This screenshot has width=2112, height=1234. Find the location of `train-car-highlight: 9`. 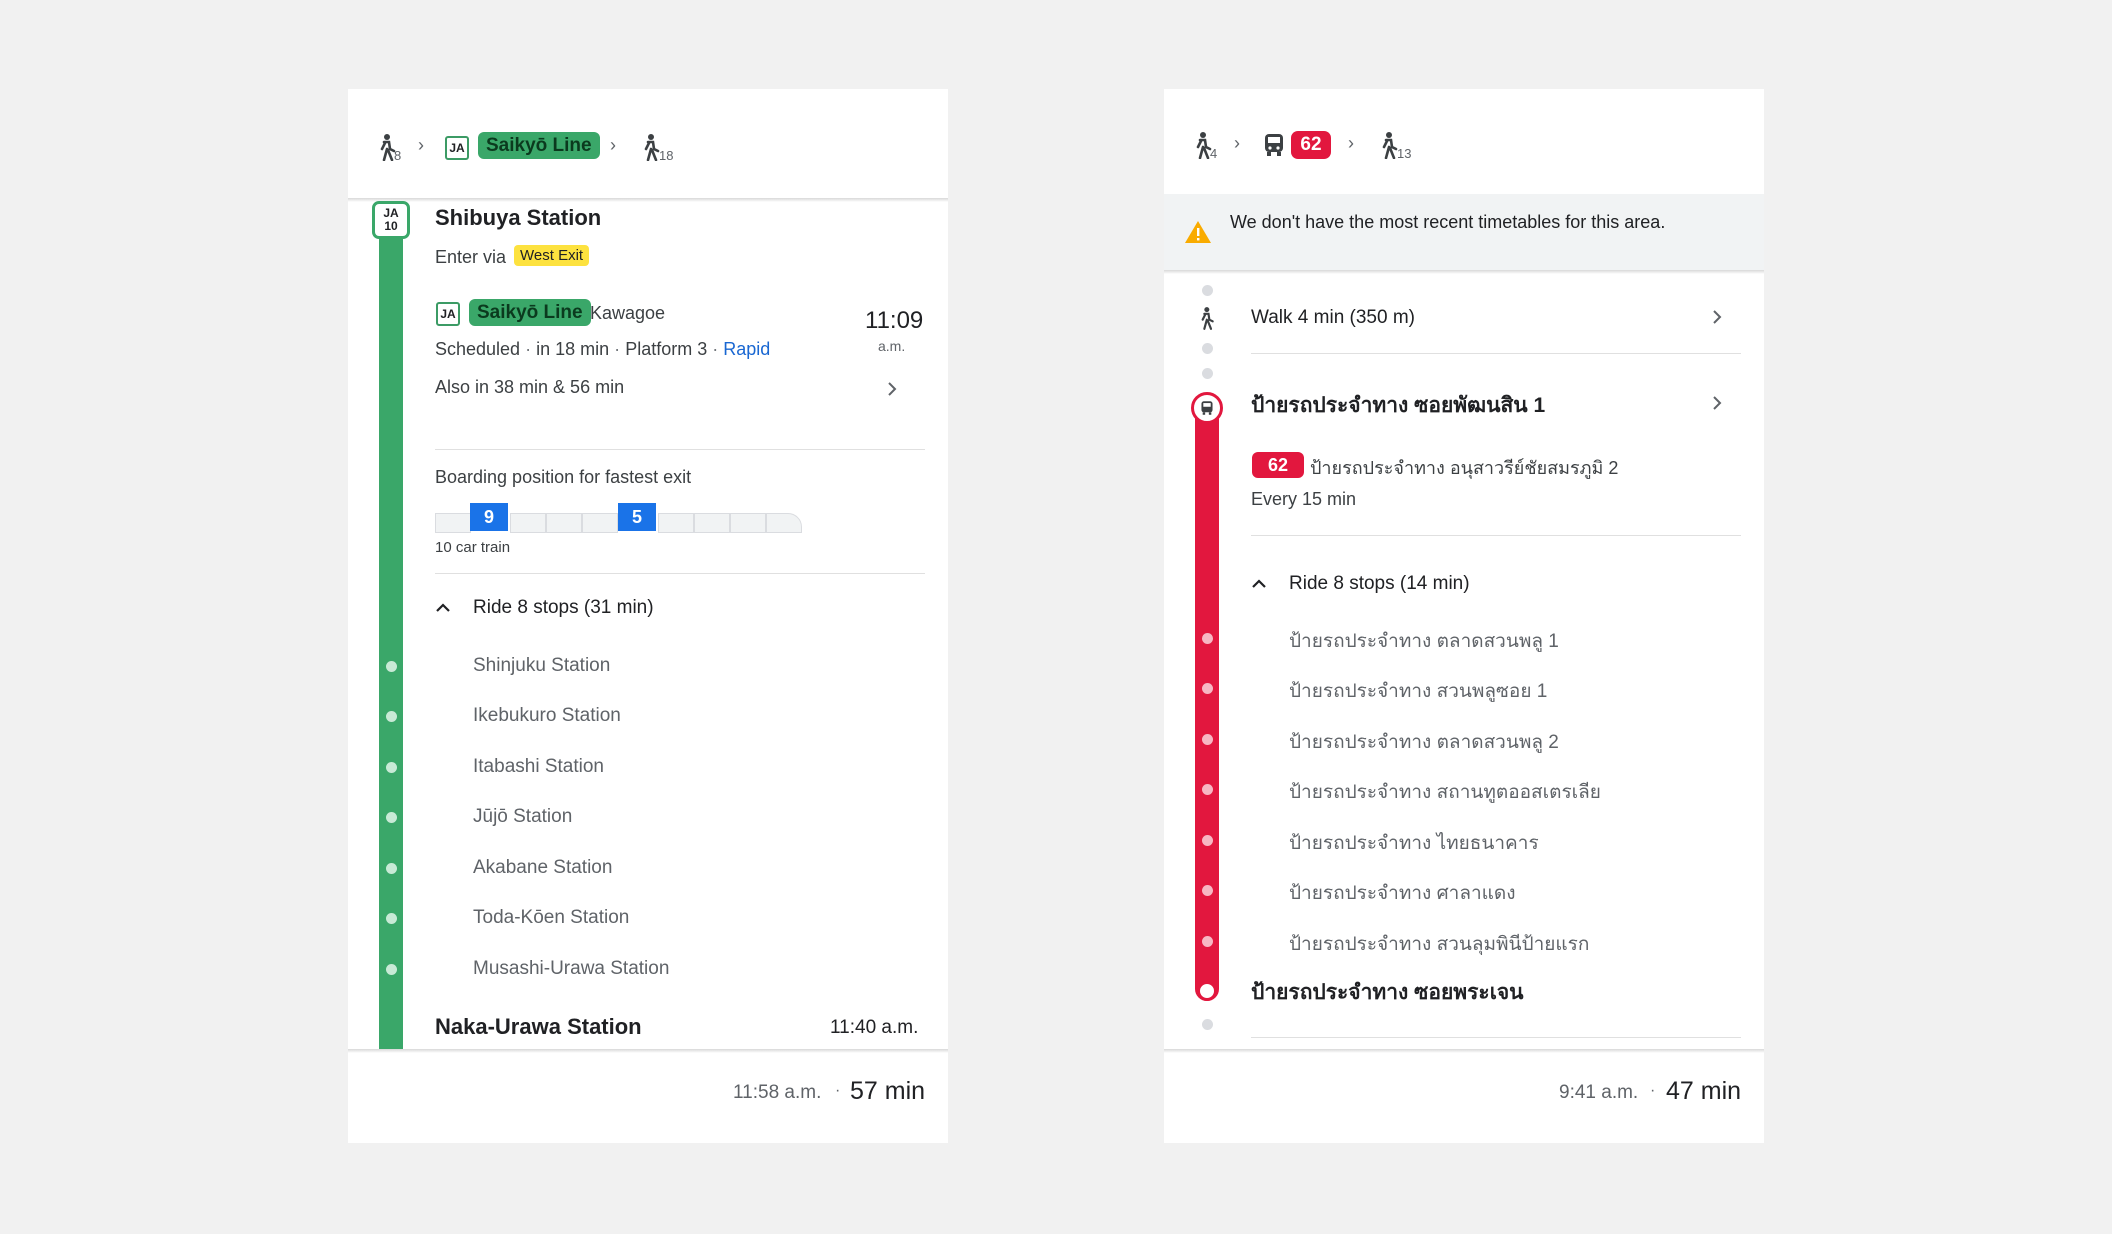

train-car-highlight: 9 is located at coordinates (489, 517).